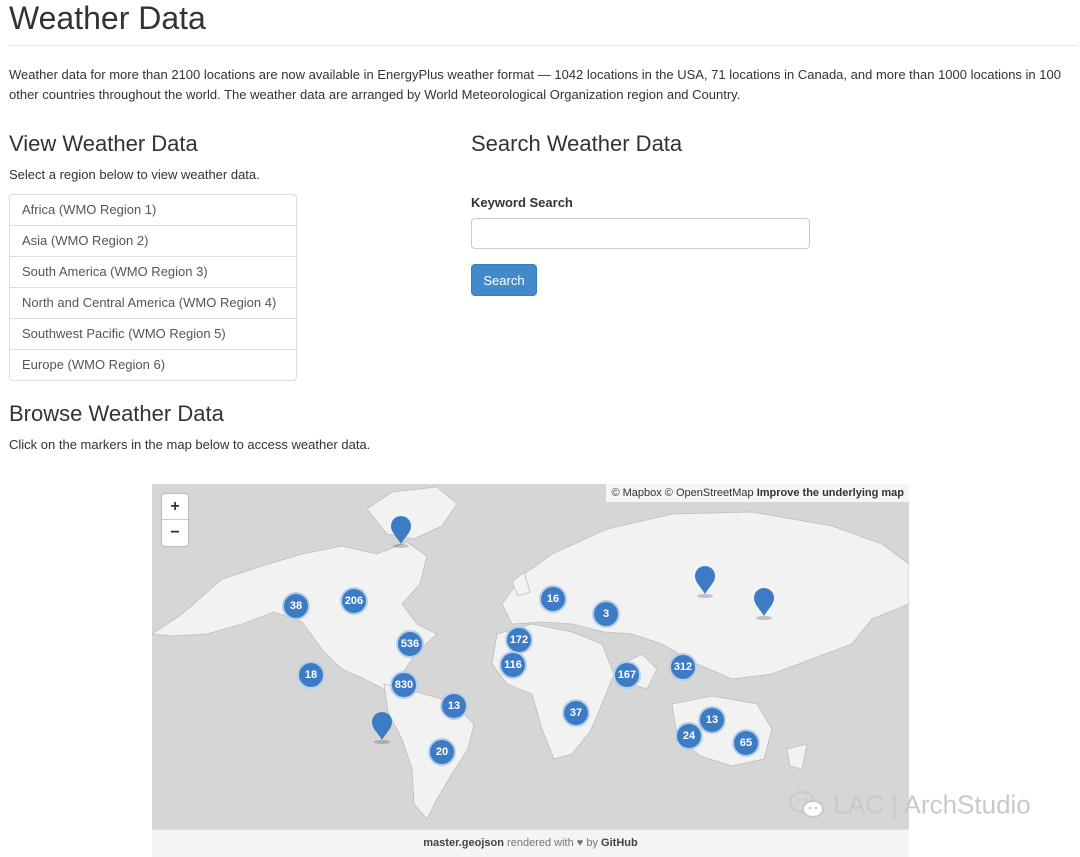 The width and height of the screenshot is (1080, 857). I want to click on view-heading: View Weather Data, so click(103, 143).